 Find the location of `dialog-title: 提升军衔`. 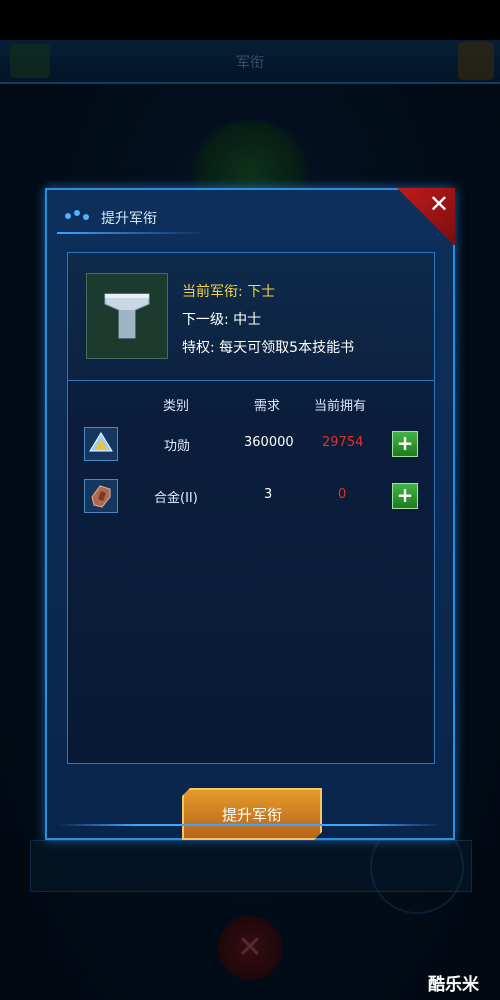

dialog-title: 提升军衔 is located at coordinates (129, 219).